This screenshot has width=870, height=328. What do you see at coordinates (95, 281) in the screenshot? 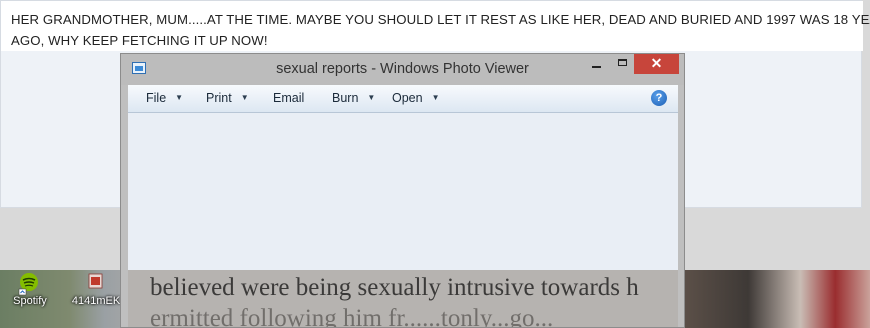
I see `file-icon` at bounding box center [95, 281].